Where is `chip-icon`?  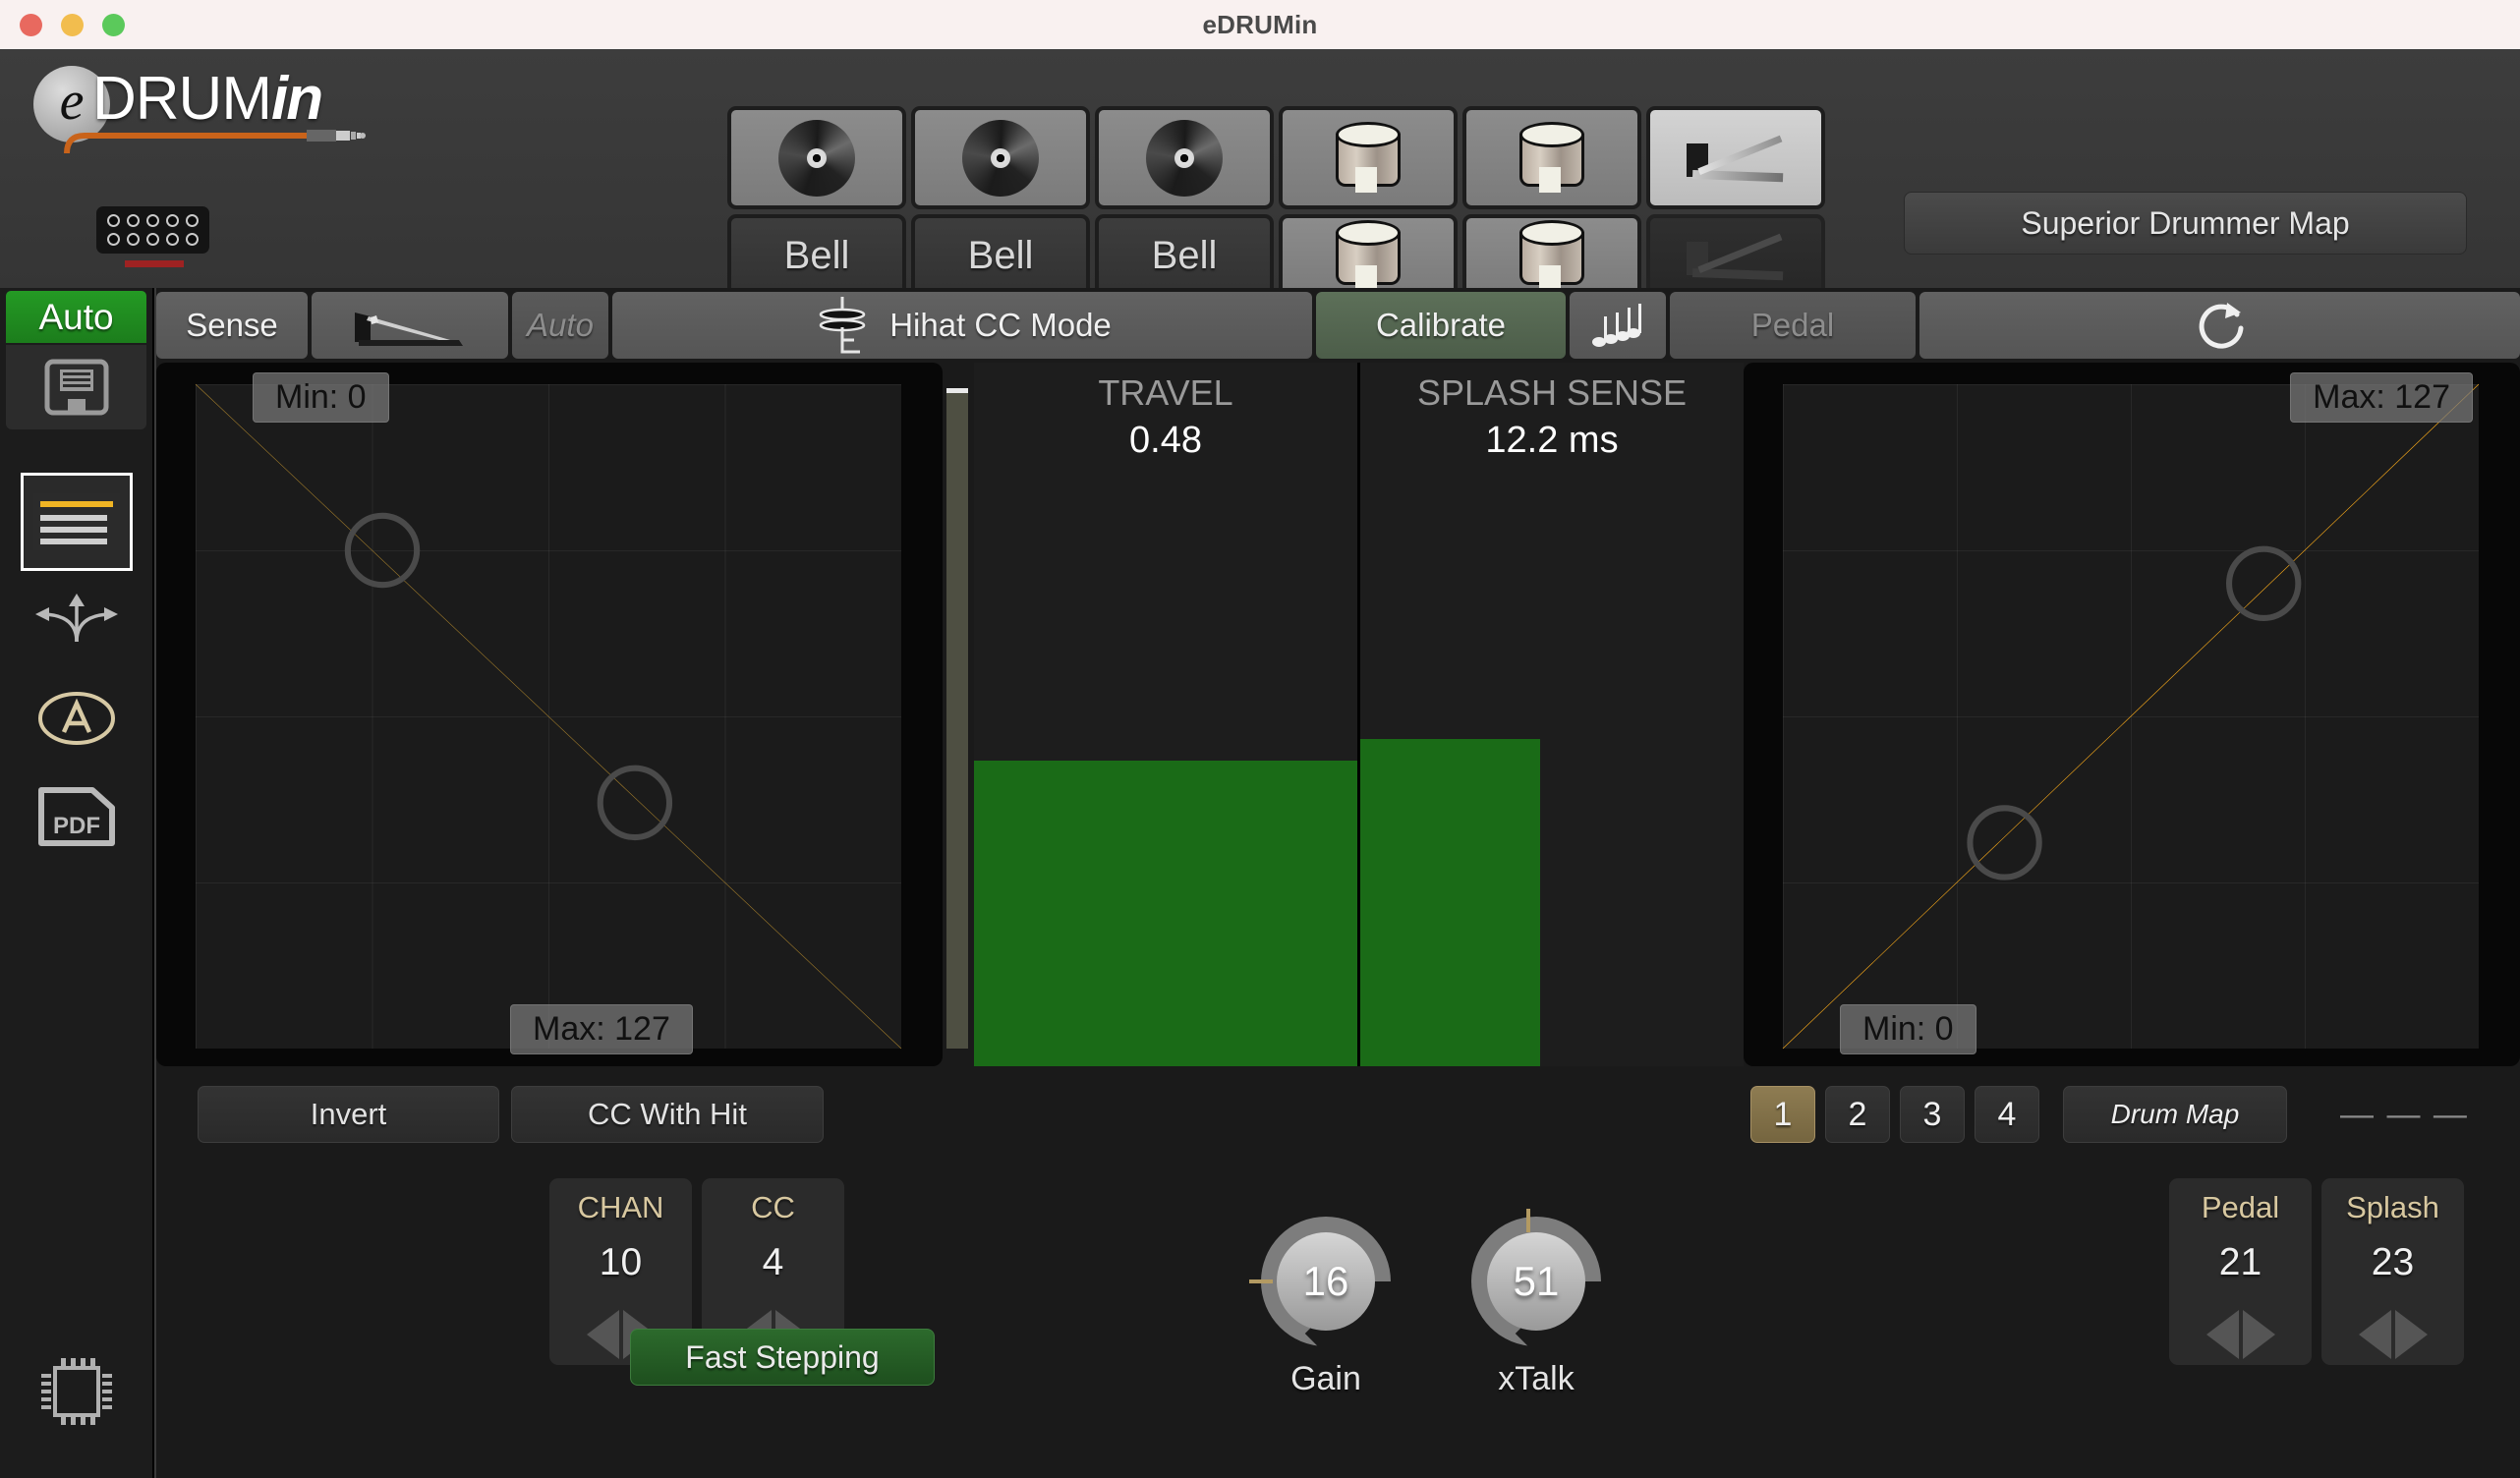
chip-icon is located at coordinates (76, 1392).